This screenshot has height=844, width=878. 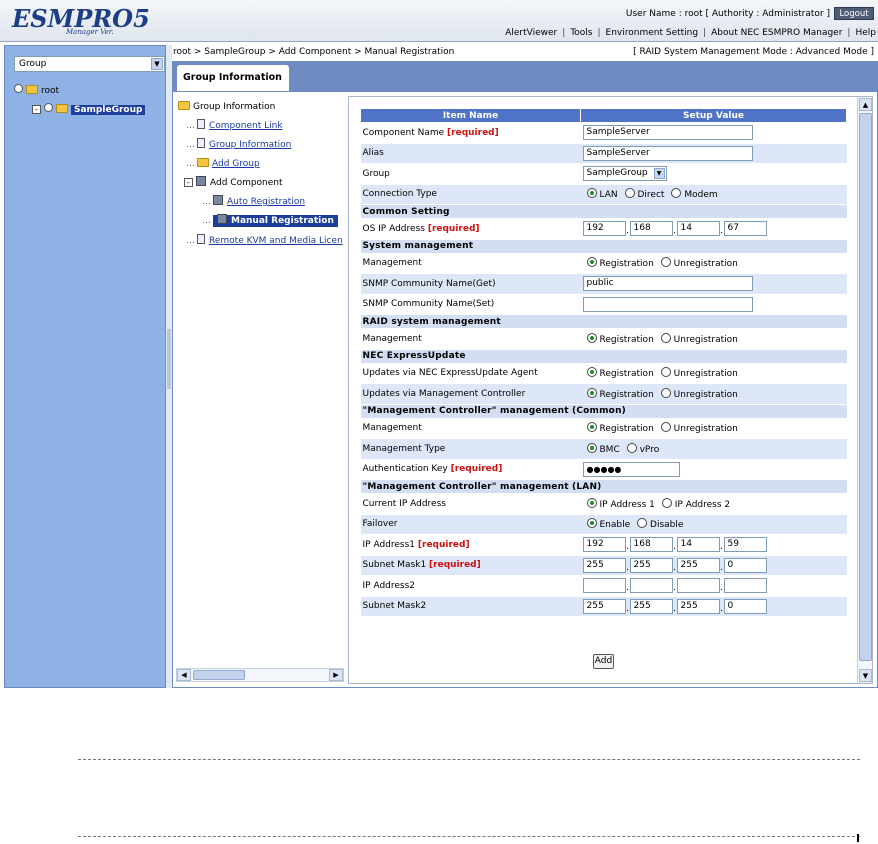 What do you see at coordinates (233, 183) in the screenshot?
I see `nav-item-add-component: - Add Component` at bounding box center [233, 183].